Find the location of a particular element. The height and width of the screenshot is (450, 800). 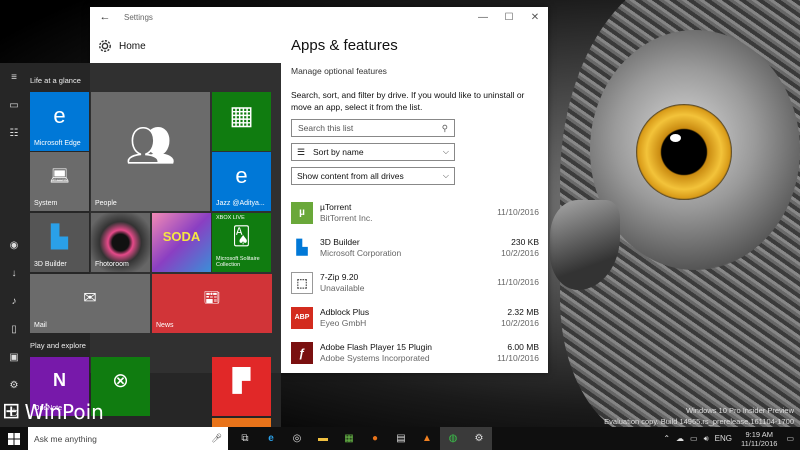

flash-icon: ƒ is located at coordinates (302, 352).